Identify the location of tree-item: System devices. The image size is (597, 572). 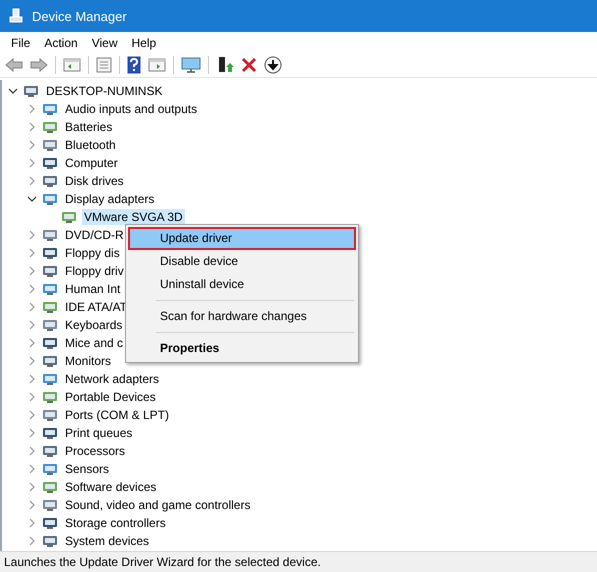
(107, 541).